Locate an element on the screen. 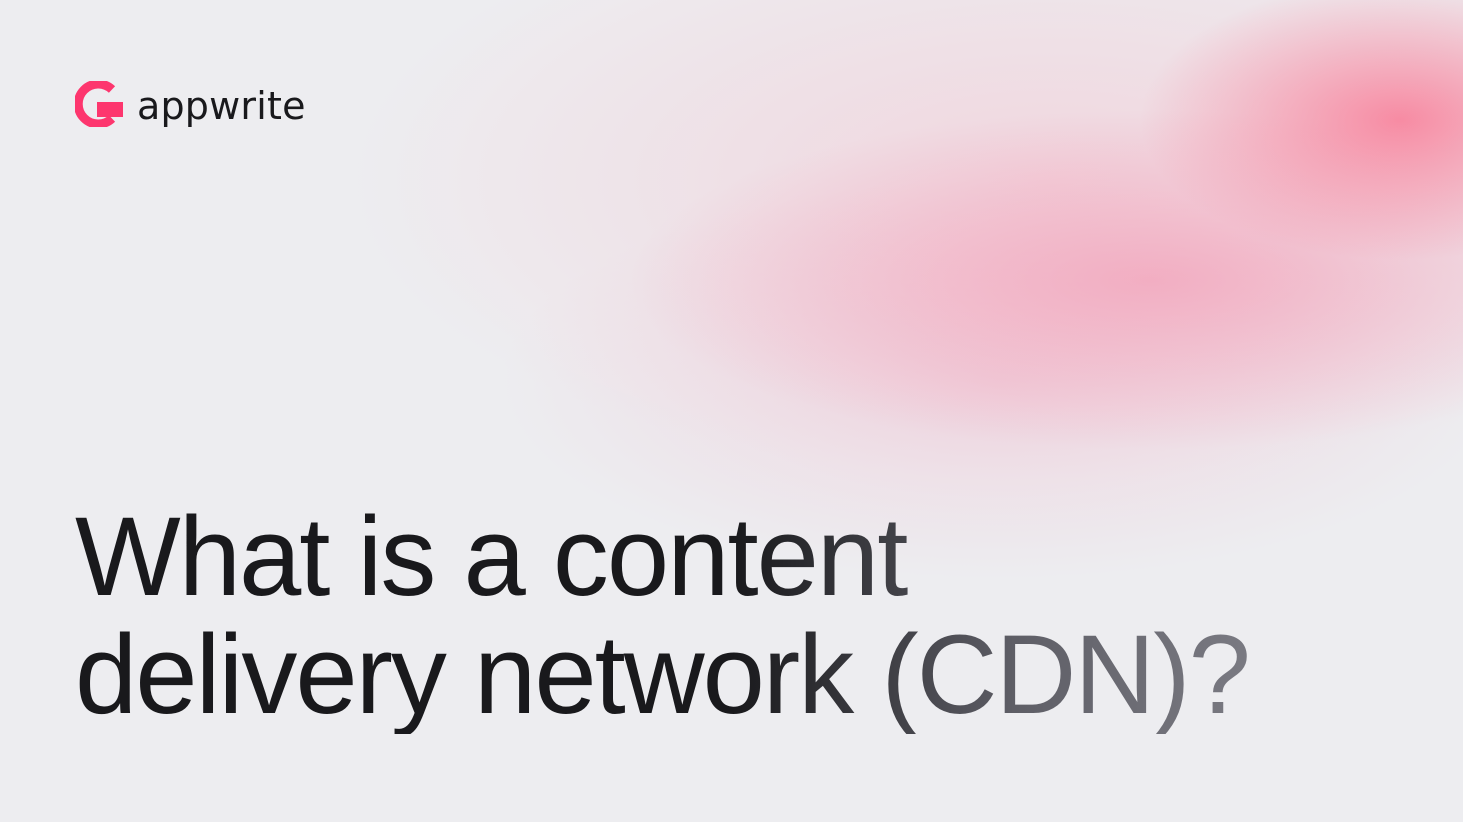 The image size is (1463, 822). title-line-2: delivery network (CDN)? is located at coordinates (662, 674).